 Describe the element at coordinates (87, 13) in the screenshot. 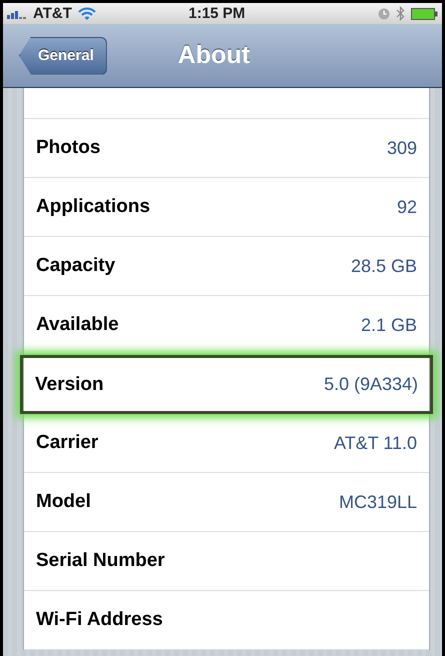

I see `wifi-icon` at that location.